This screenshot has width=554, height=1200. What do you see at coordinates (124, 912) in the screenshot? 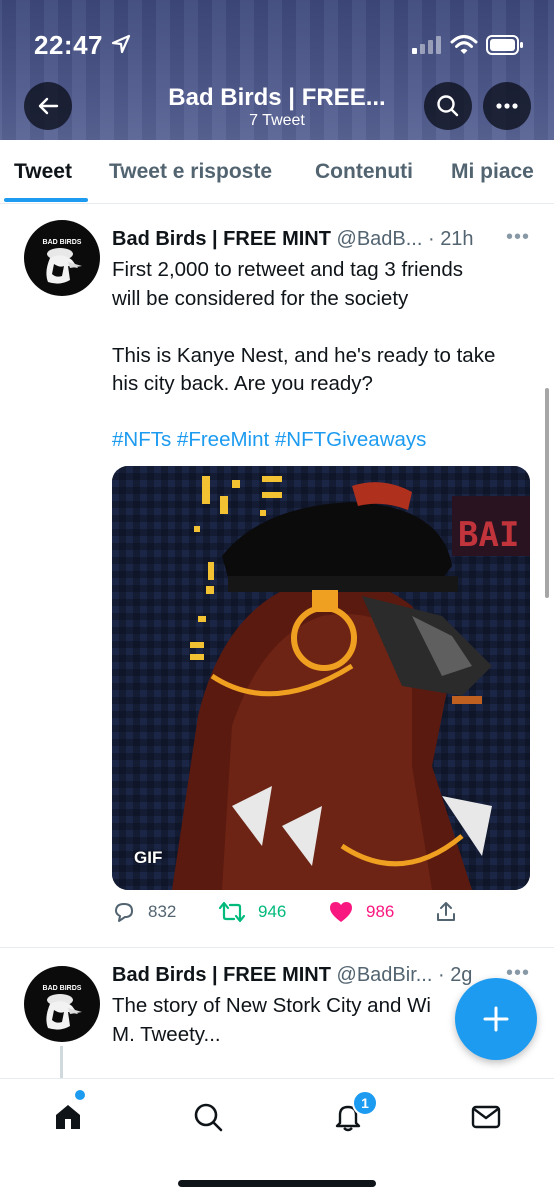
I see `reply-icon` at bounding box center [124, 912].